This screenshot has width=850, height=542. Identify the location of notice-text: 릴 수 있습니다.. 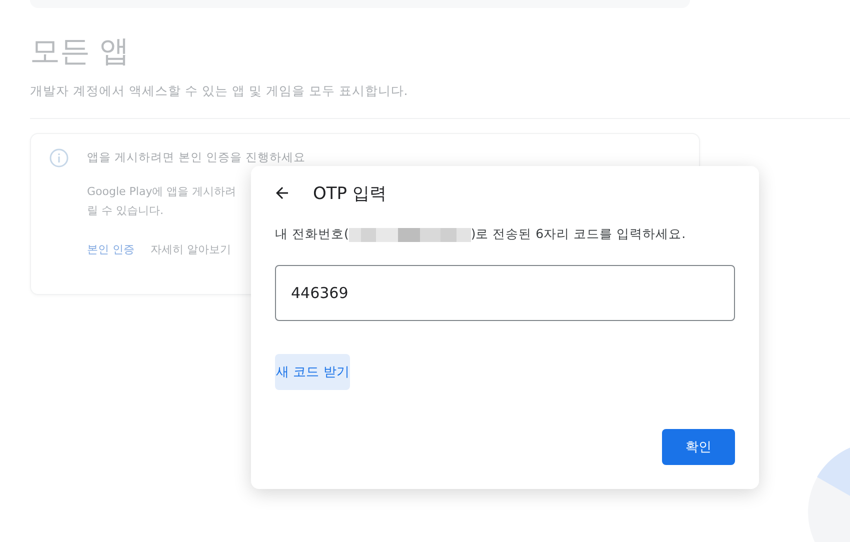
(125, 211).